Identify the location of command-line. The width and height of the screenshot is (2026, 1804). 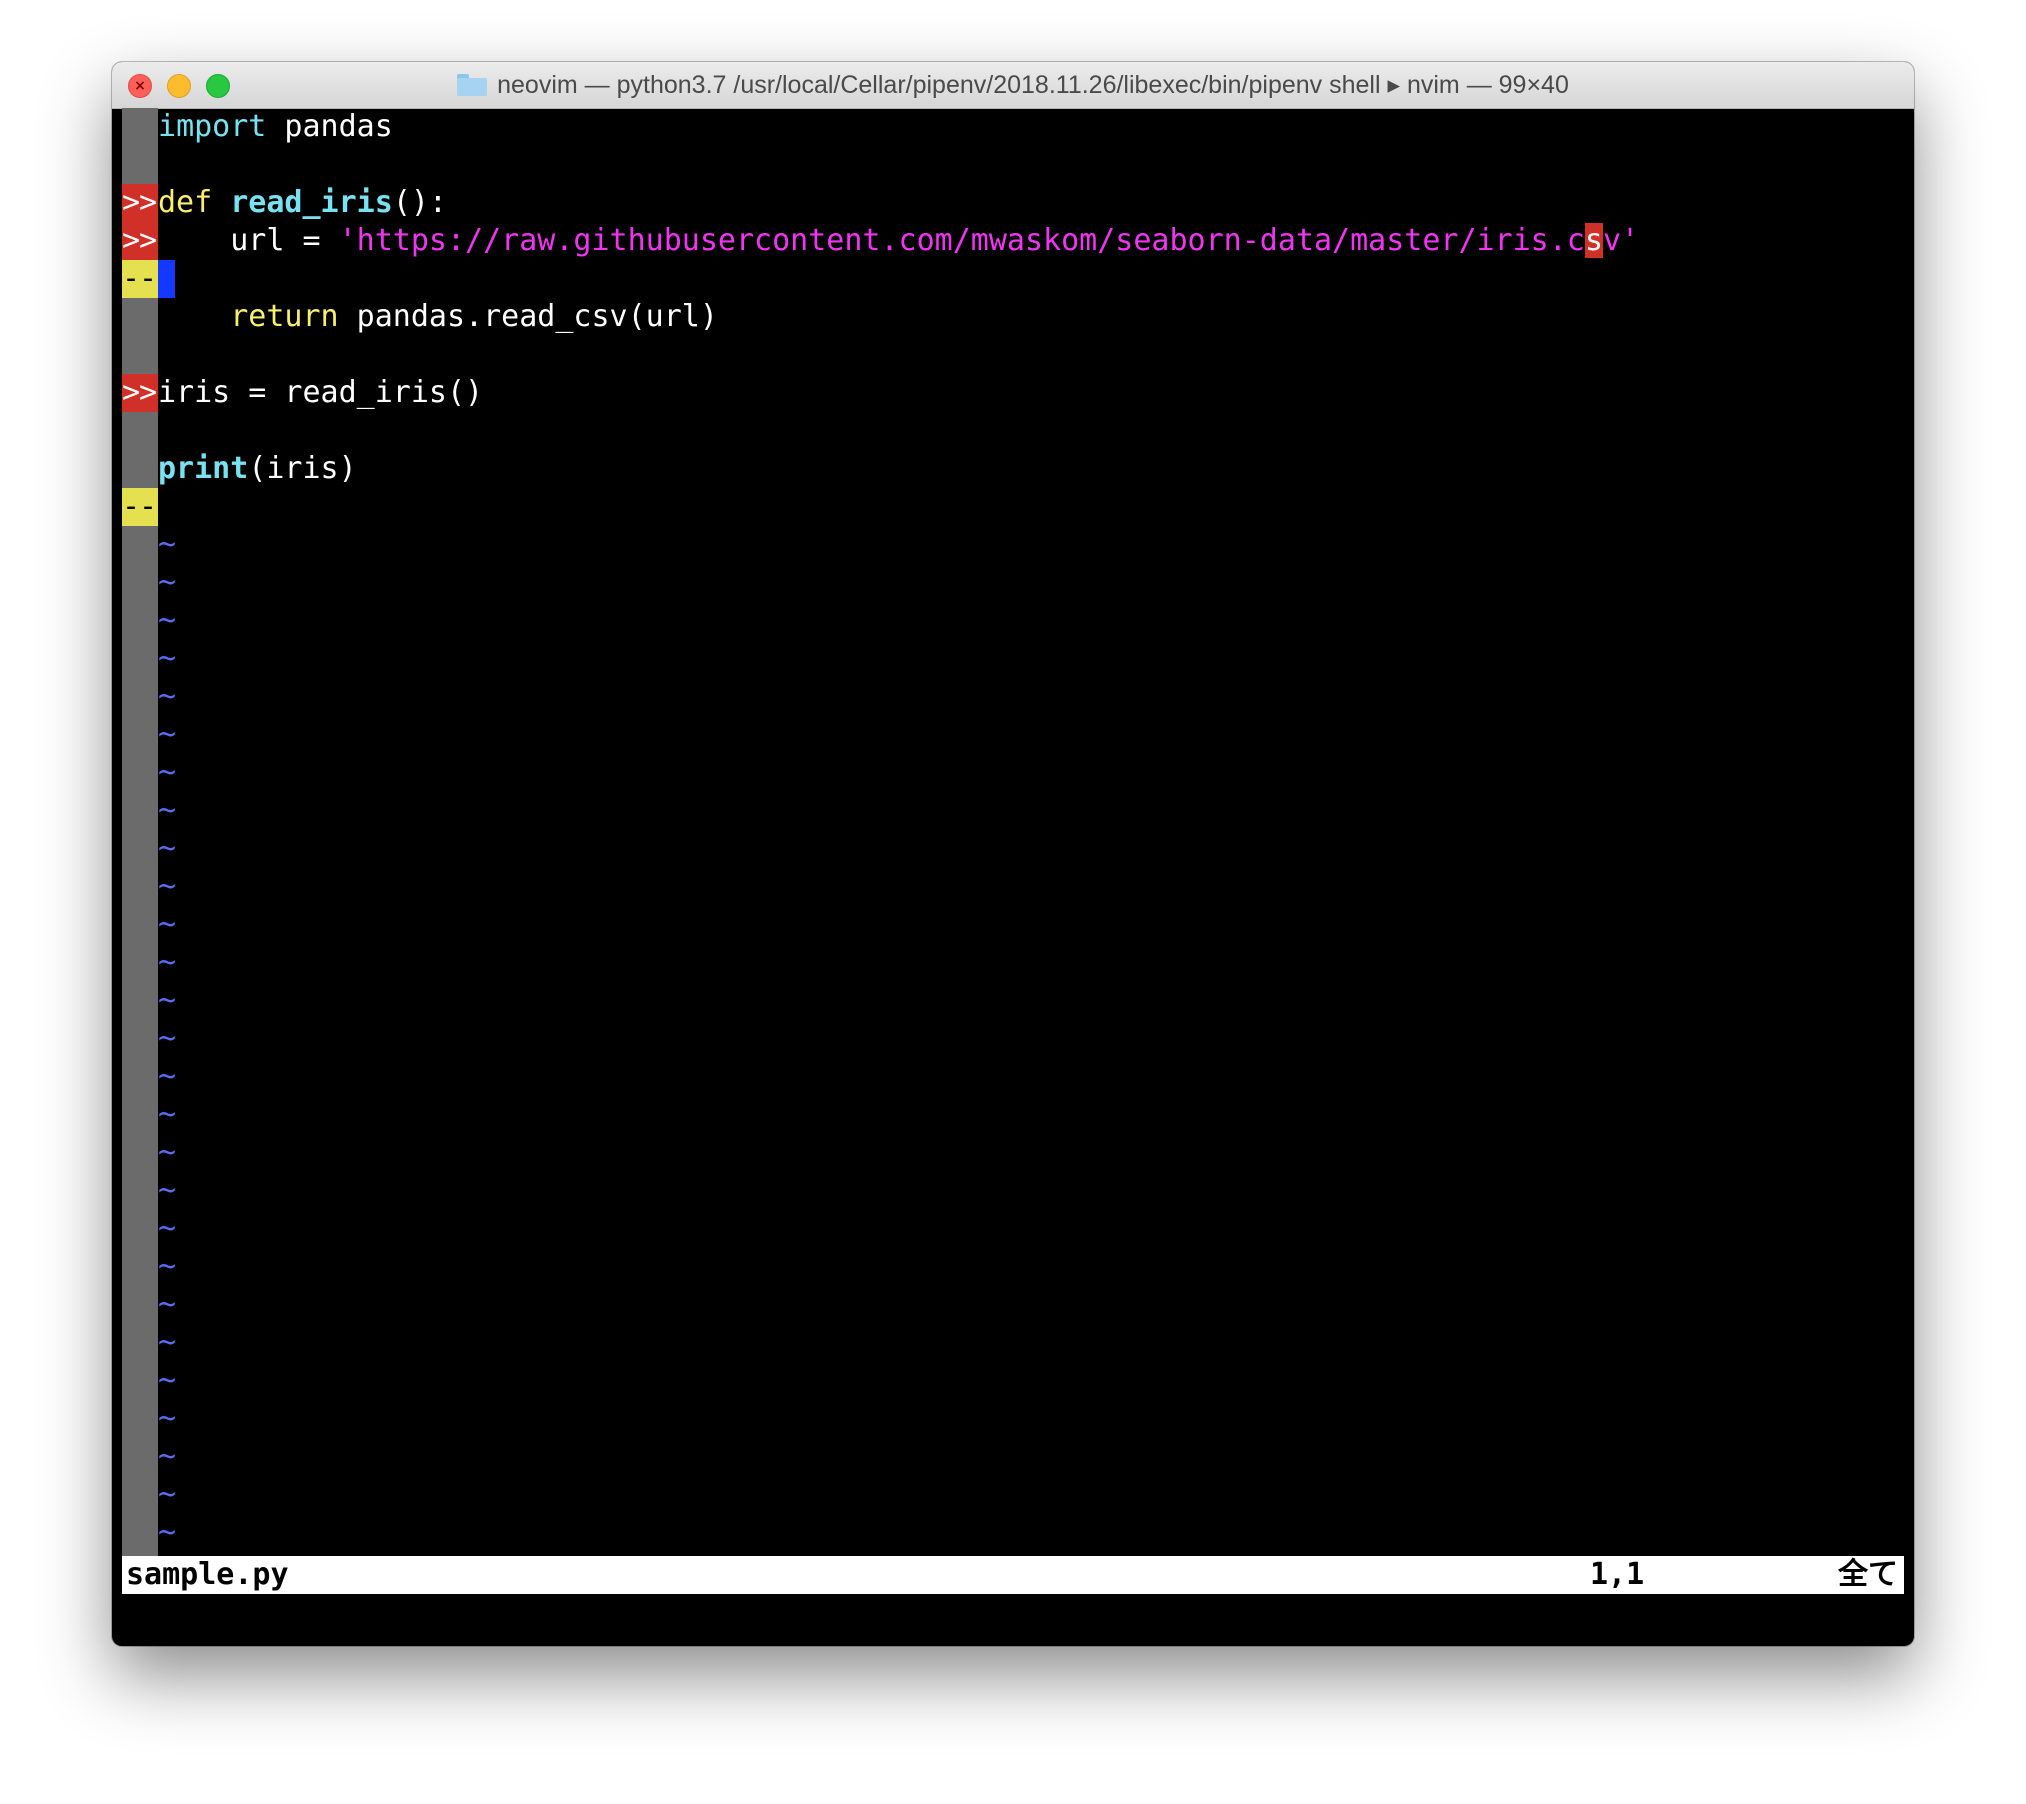
(1013, 1613).